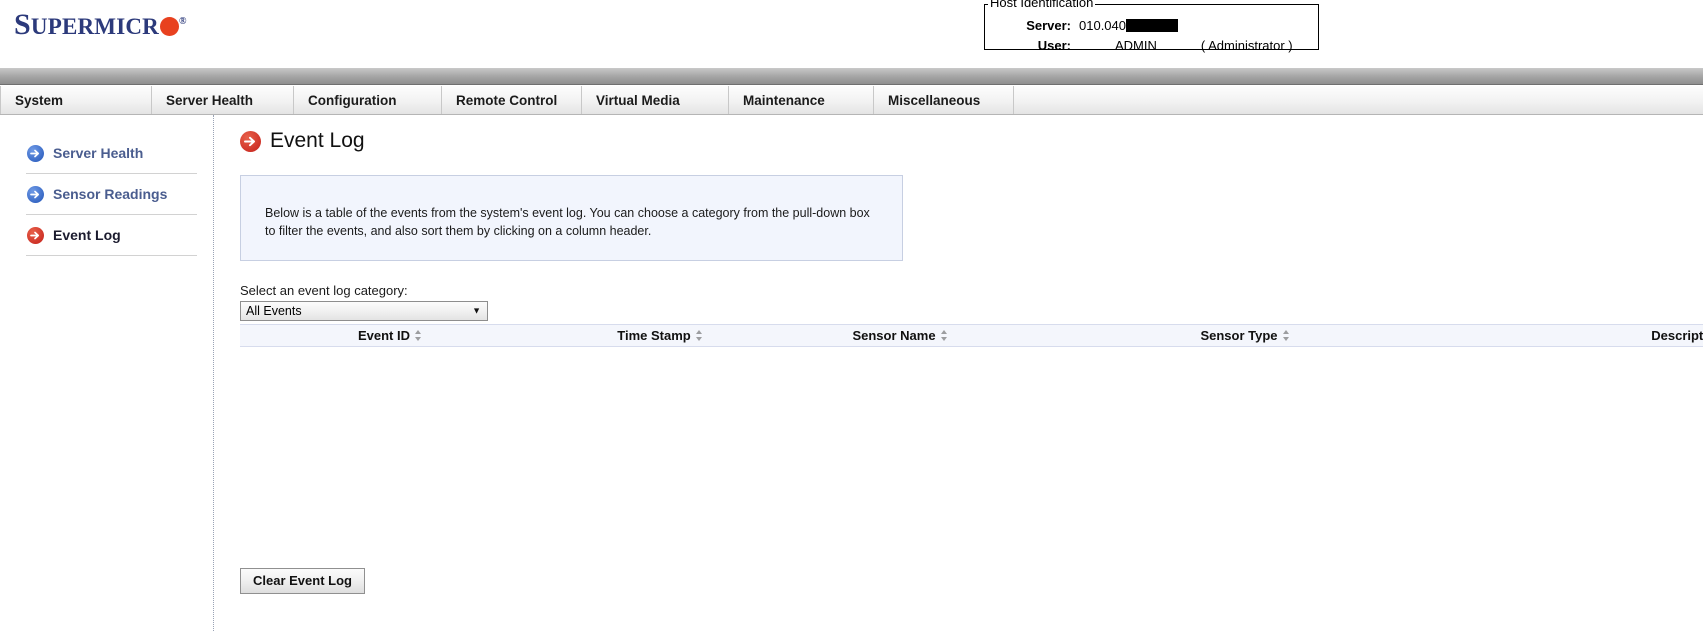 The height and width of the screenshot is (631, 1703). I want to click on column-header-label: Sensor Type, so click(1239, 336).